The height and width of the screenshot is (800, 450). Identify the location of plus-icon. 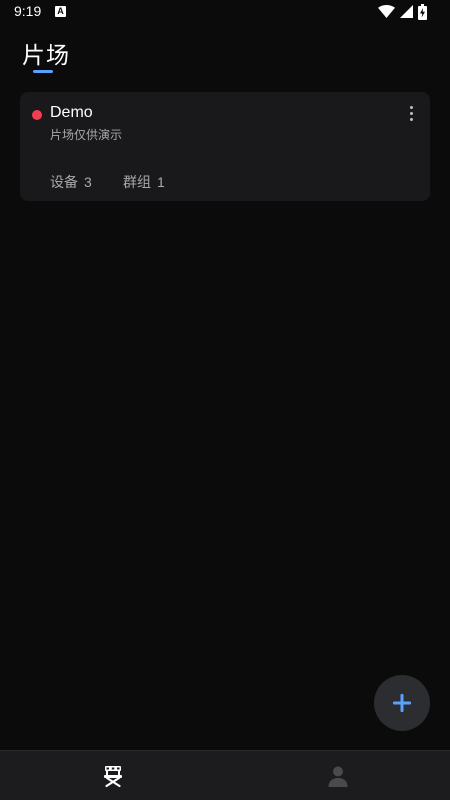
(402, 703).